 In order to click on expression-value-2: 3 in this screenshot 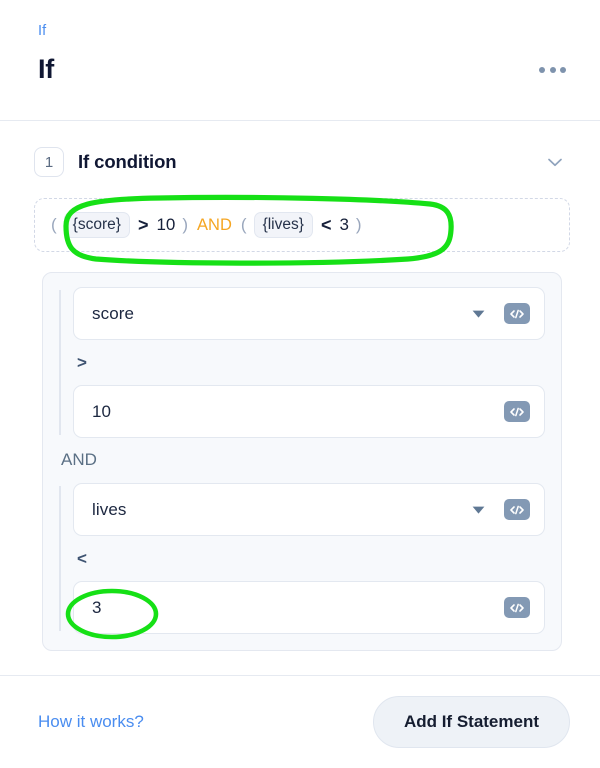, I will do `click(344, 224)`.